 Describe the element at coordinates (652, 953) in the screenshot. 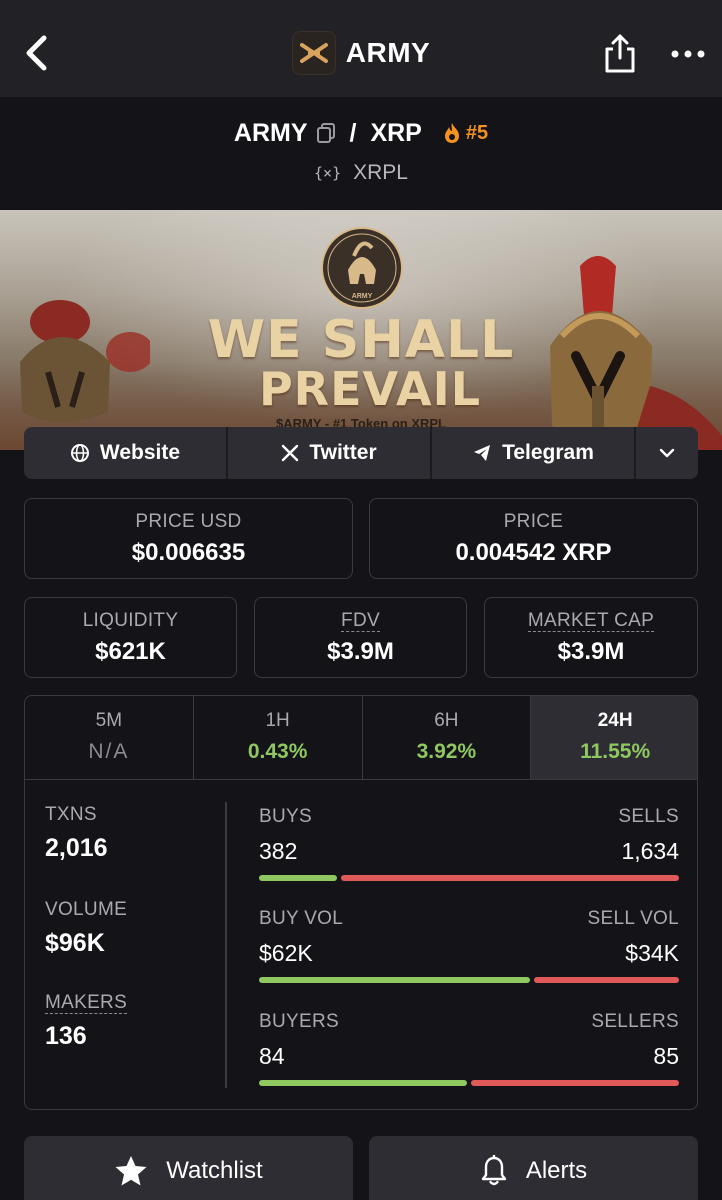

I see `sell-vol-value: $34K` at that location.